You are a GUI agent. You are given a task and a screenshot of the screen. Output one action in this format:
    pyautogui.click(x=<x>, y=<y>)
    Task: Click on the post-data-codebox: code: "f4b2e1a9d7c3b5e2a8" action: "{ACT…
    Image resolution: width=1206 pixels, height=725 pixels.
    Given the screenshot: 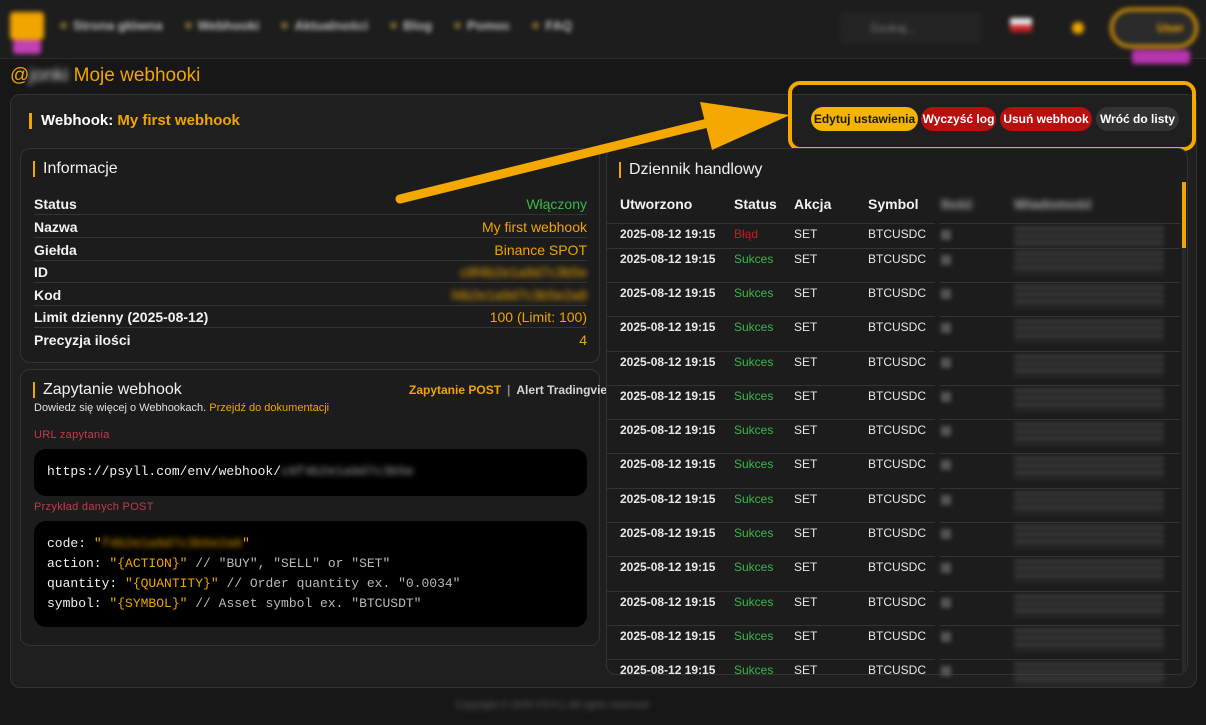 What is the action you would take?
    pyautogui.click(x=310, y=574)
    